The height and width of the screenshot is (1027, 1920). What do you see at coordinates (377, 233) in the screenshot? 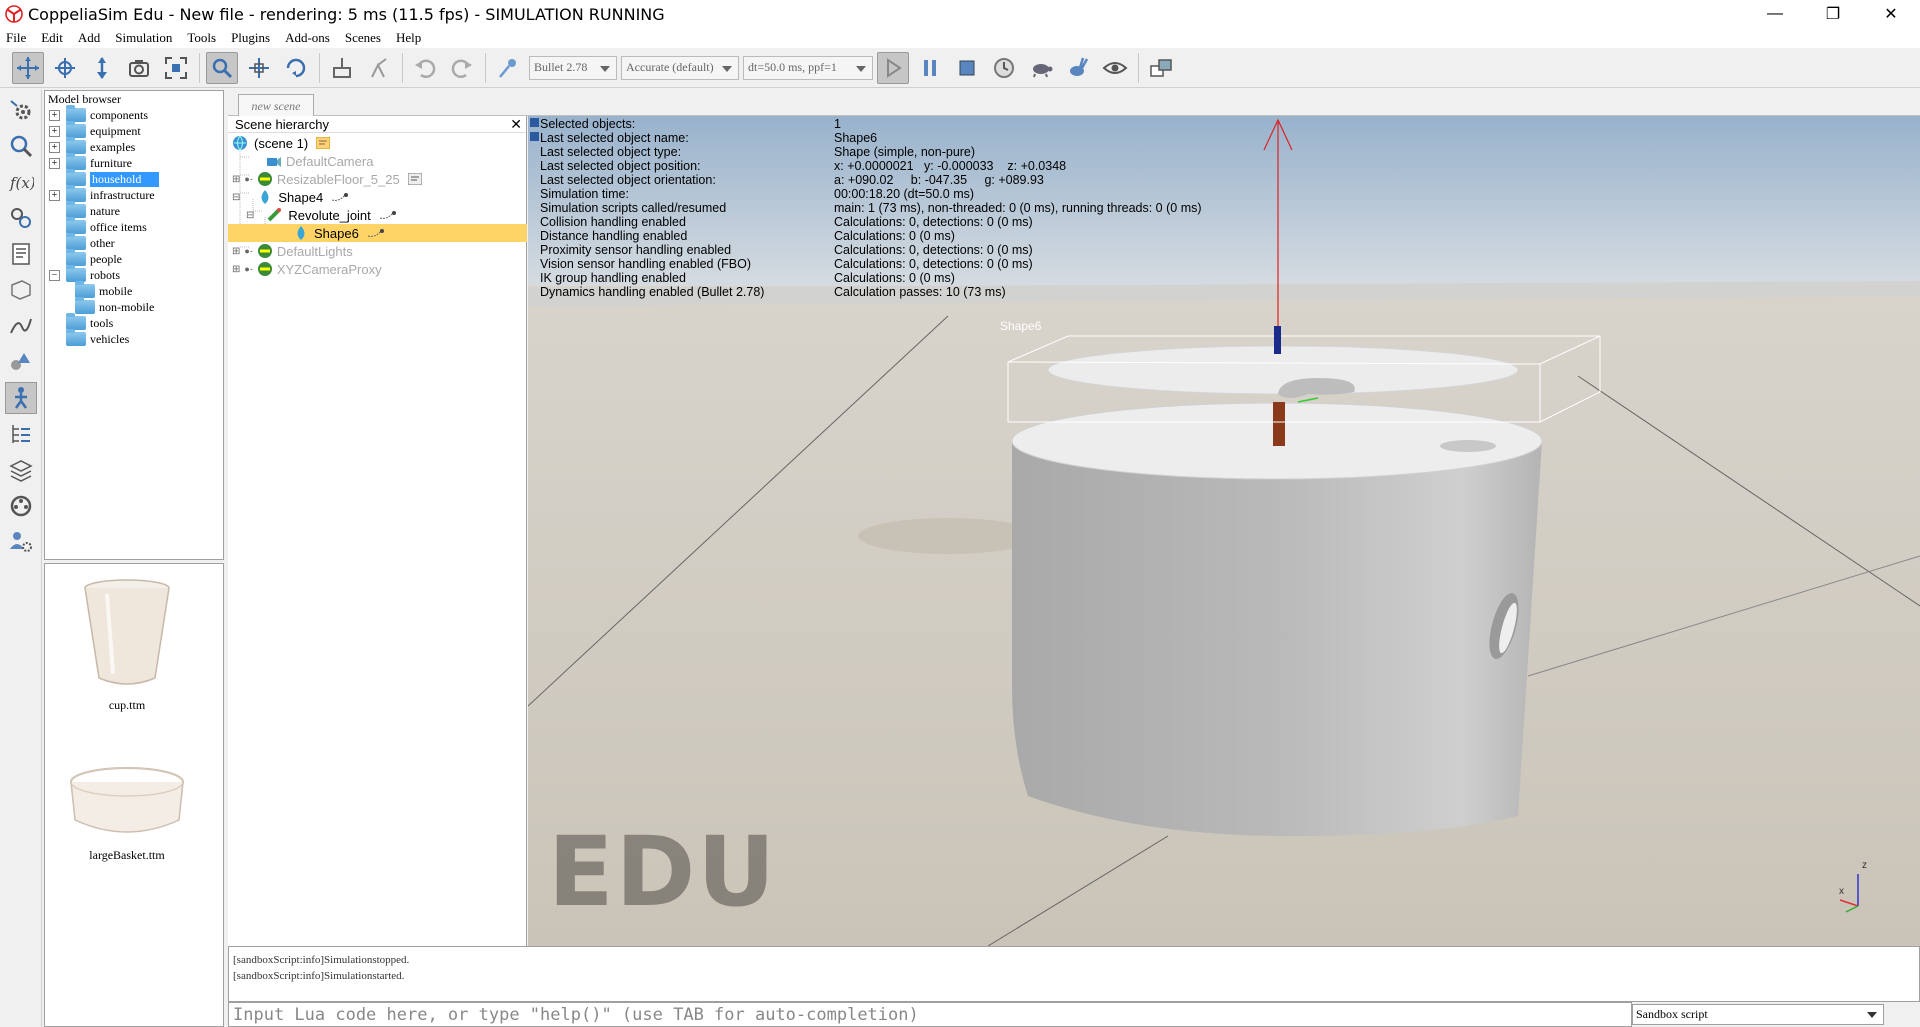
I see `hierarchy-row-shape6: Shape6` at bounding box center [377, 233].